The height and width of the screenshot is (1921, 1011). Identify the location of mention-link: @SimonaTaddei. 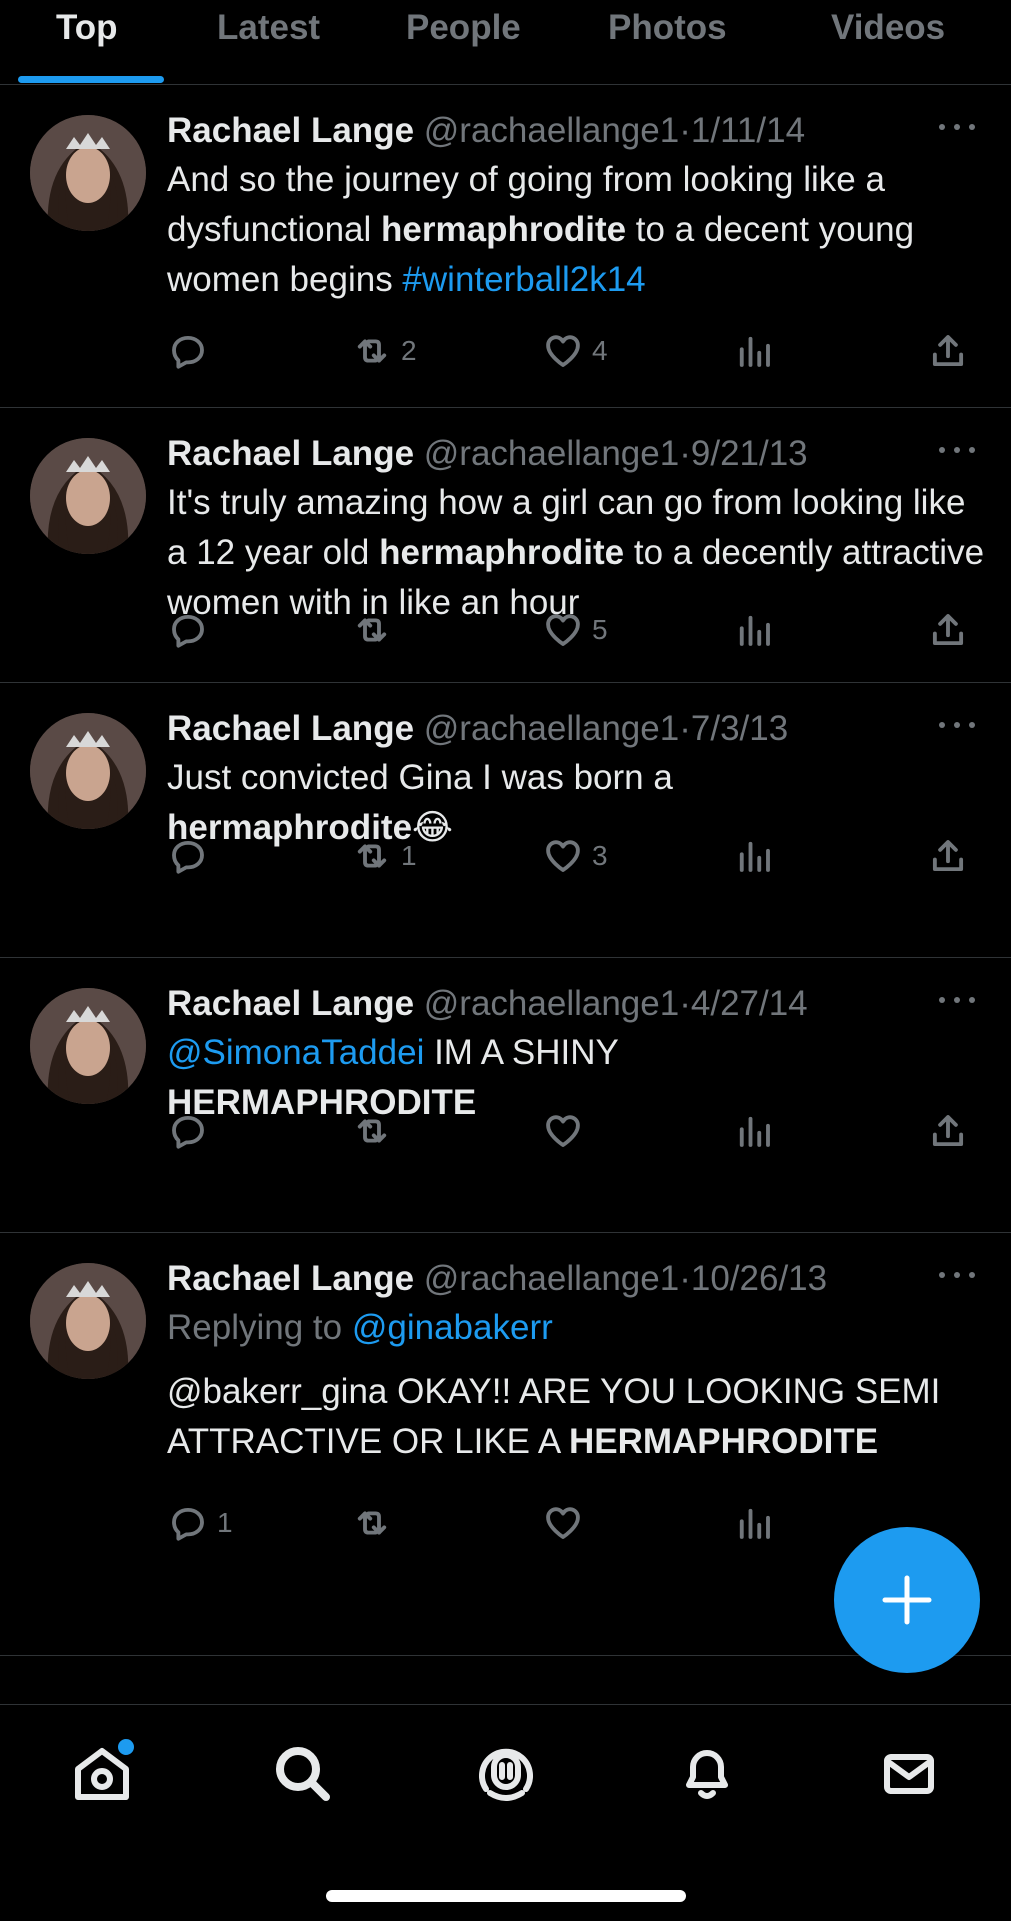
(295, 1052).